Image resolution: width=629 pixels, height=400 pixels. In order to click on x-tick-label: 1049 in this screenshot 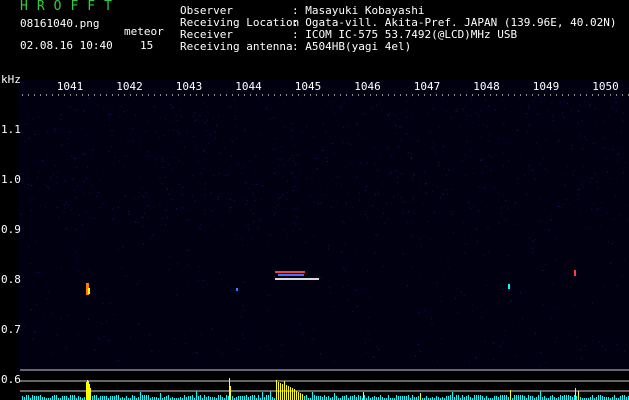, I will do `click(546, 86)`.